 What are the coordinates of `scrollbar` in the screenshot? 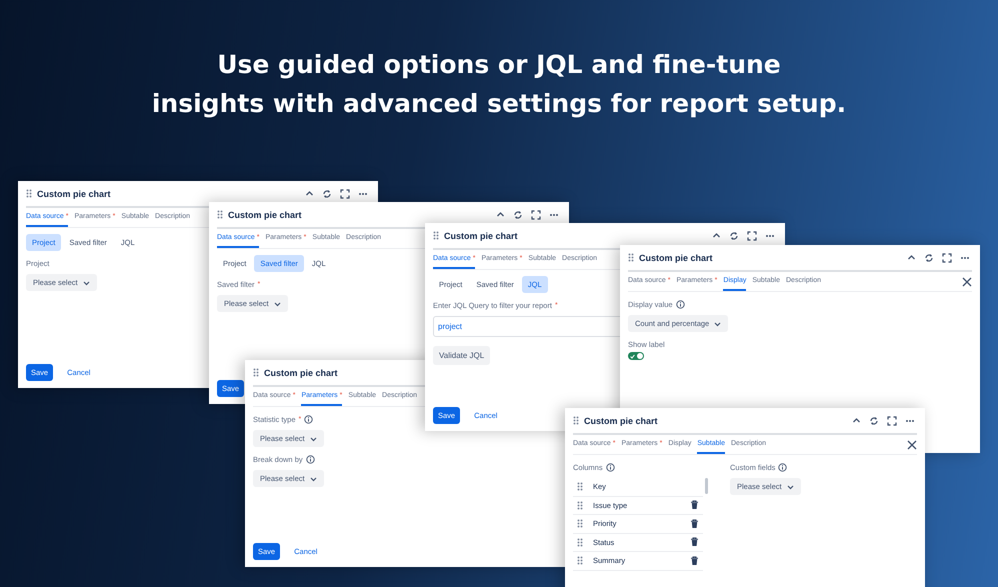 It's located at (706, 486).